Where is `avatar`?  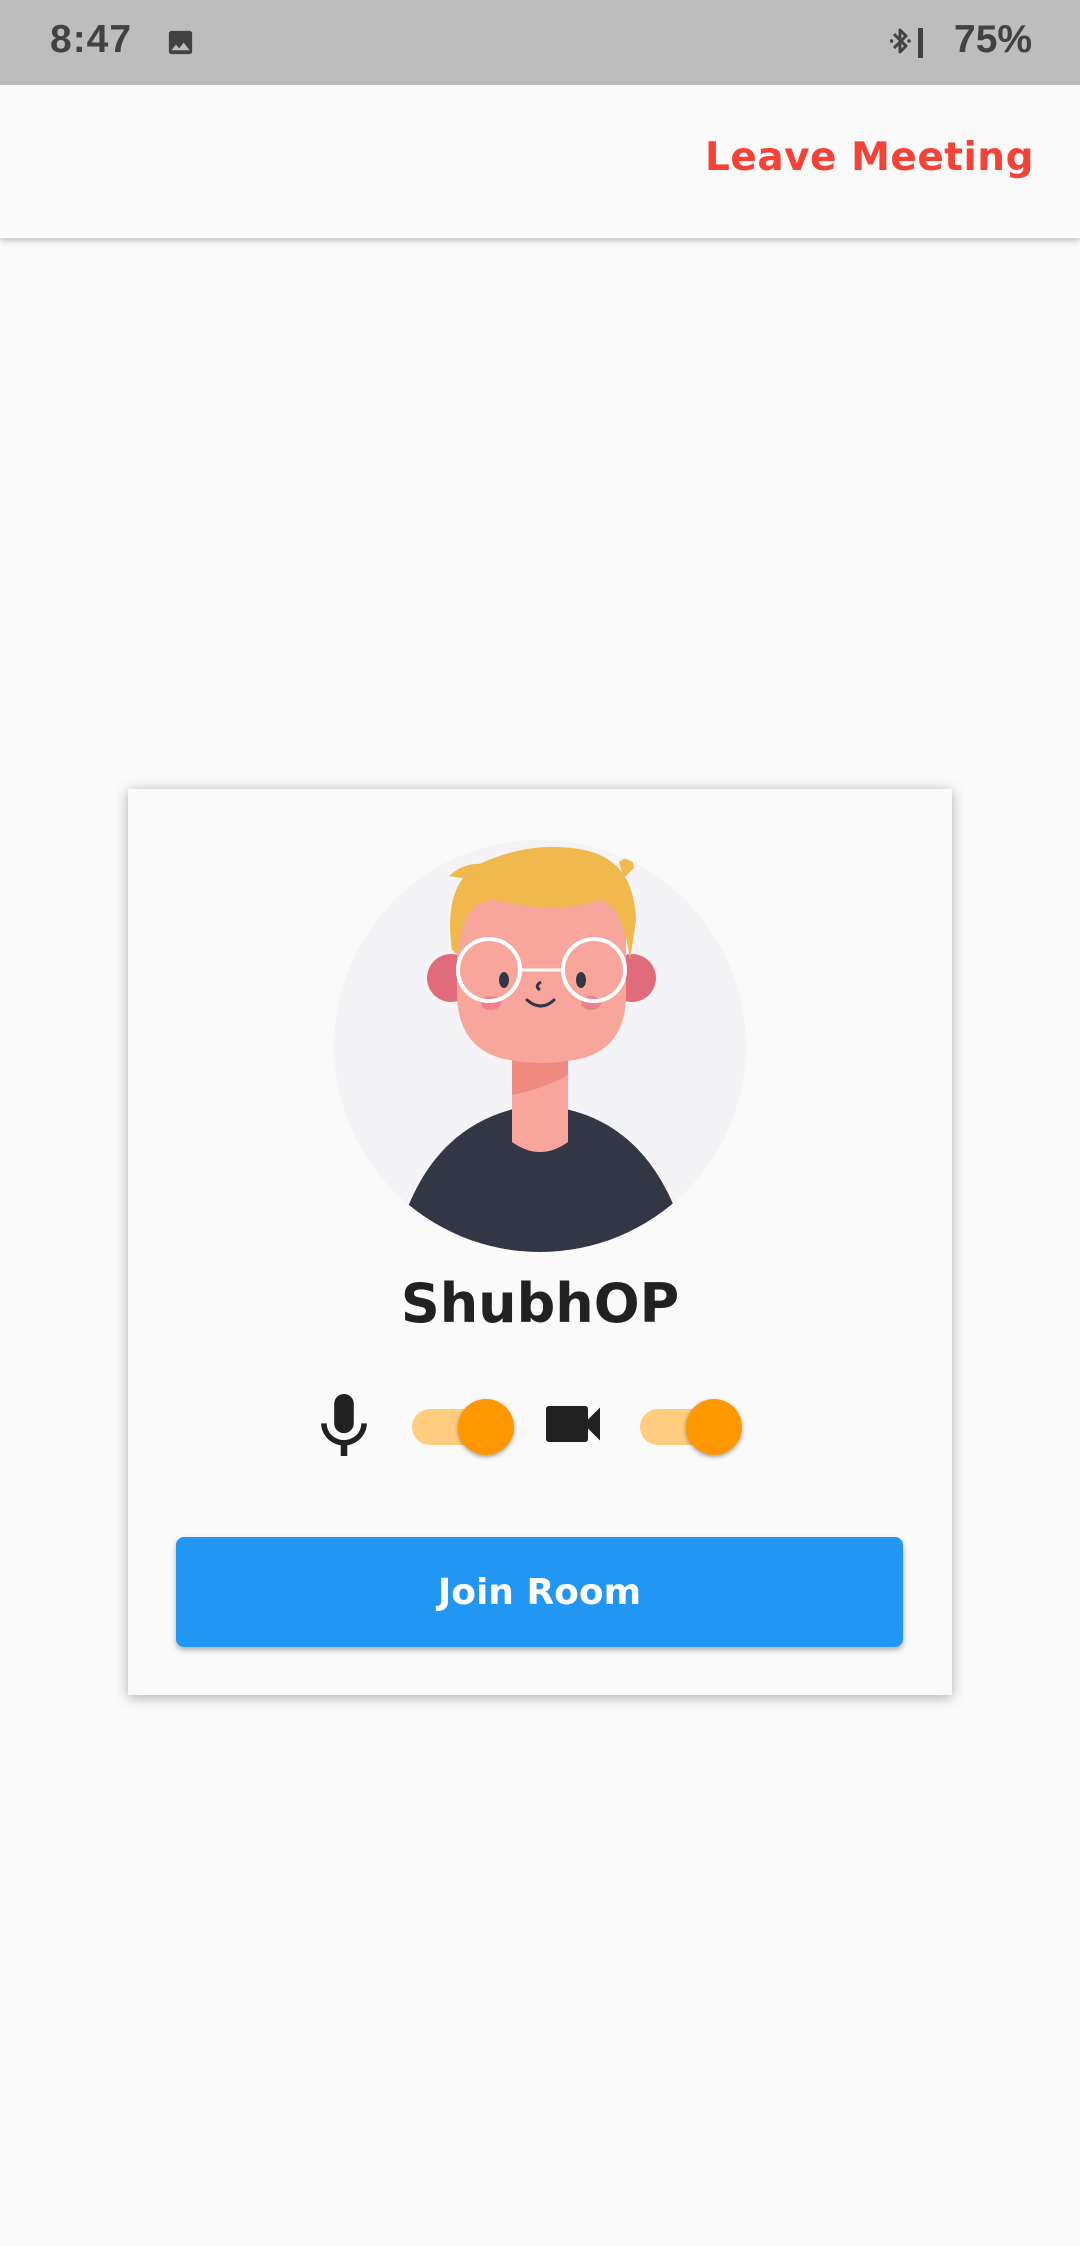
avatar is located at coordinates (540, 1046).